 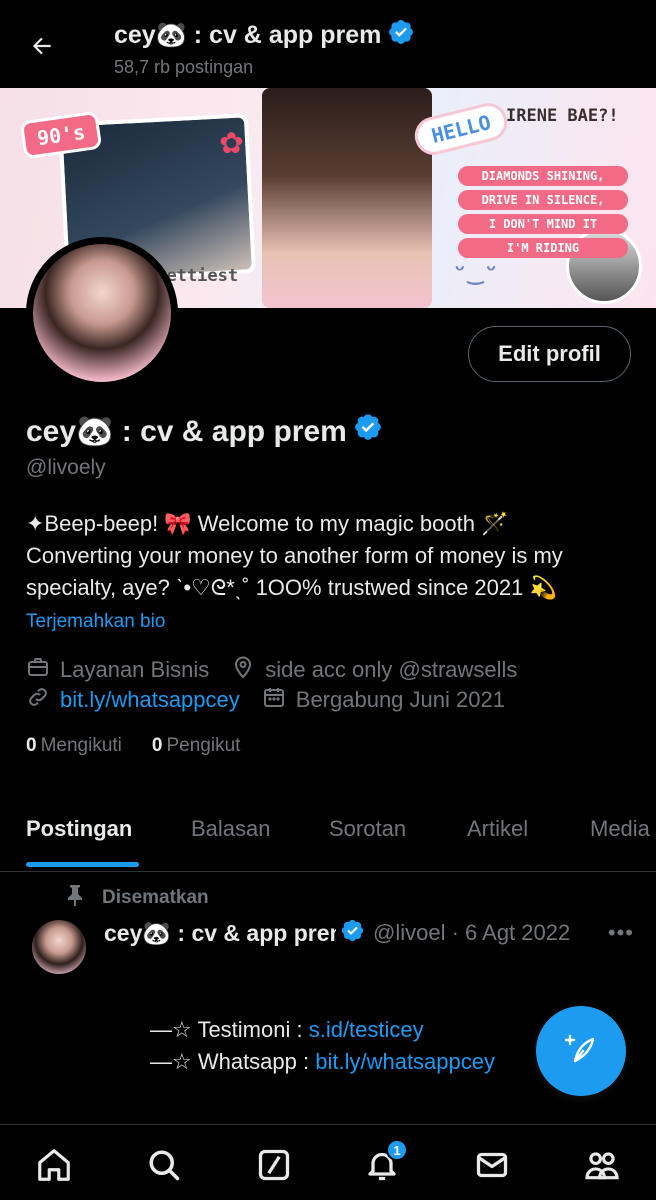 What do you see at coordinates (231, 140) in the screenshot?
I see `flower-icon: ✿` at bounding box center [231, 140].